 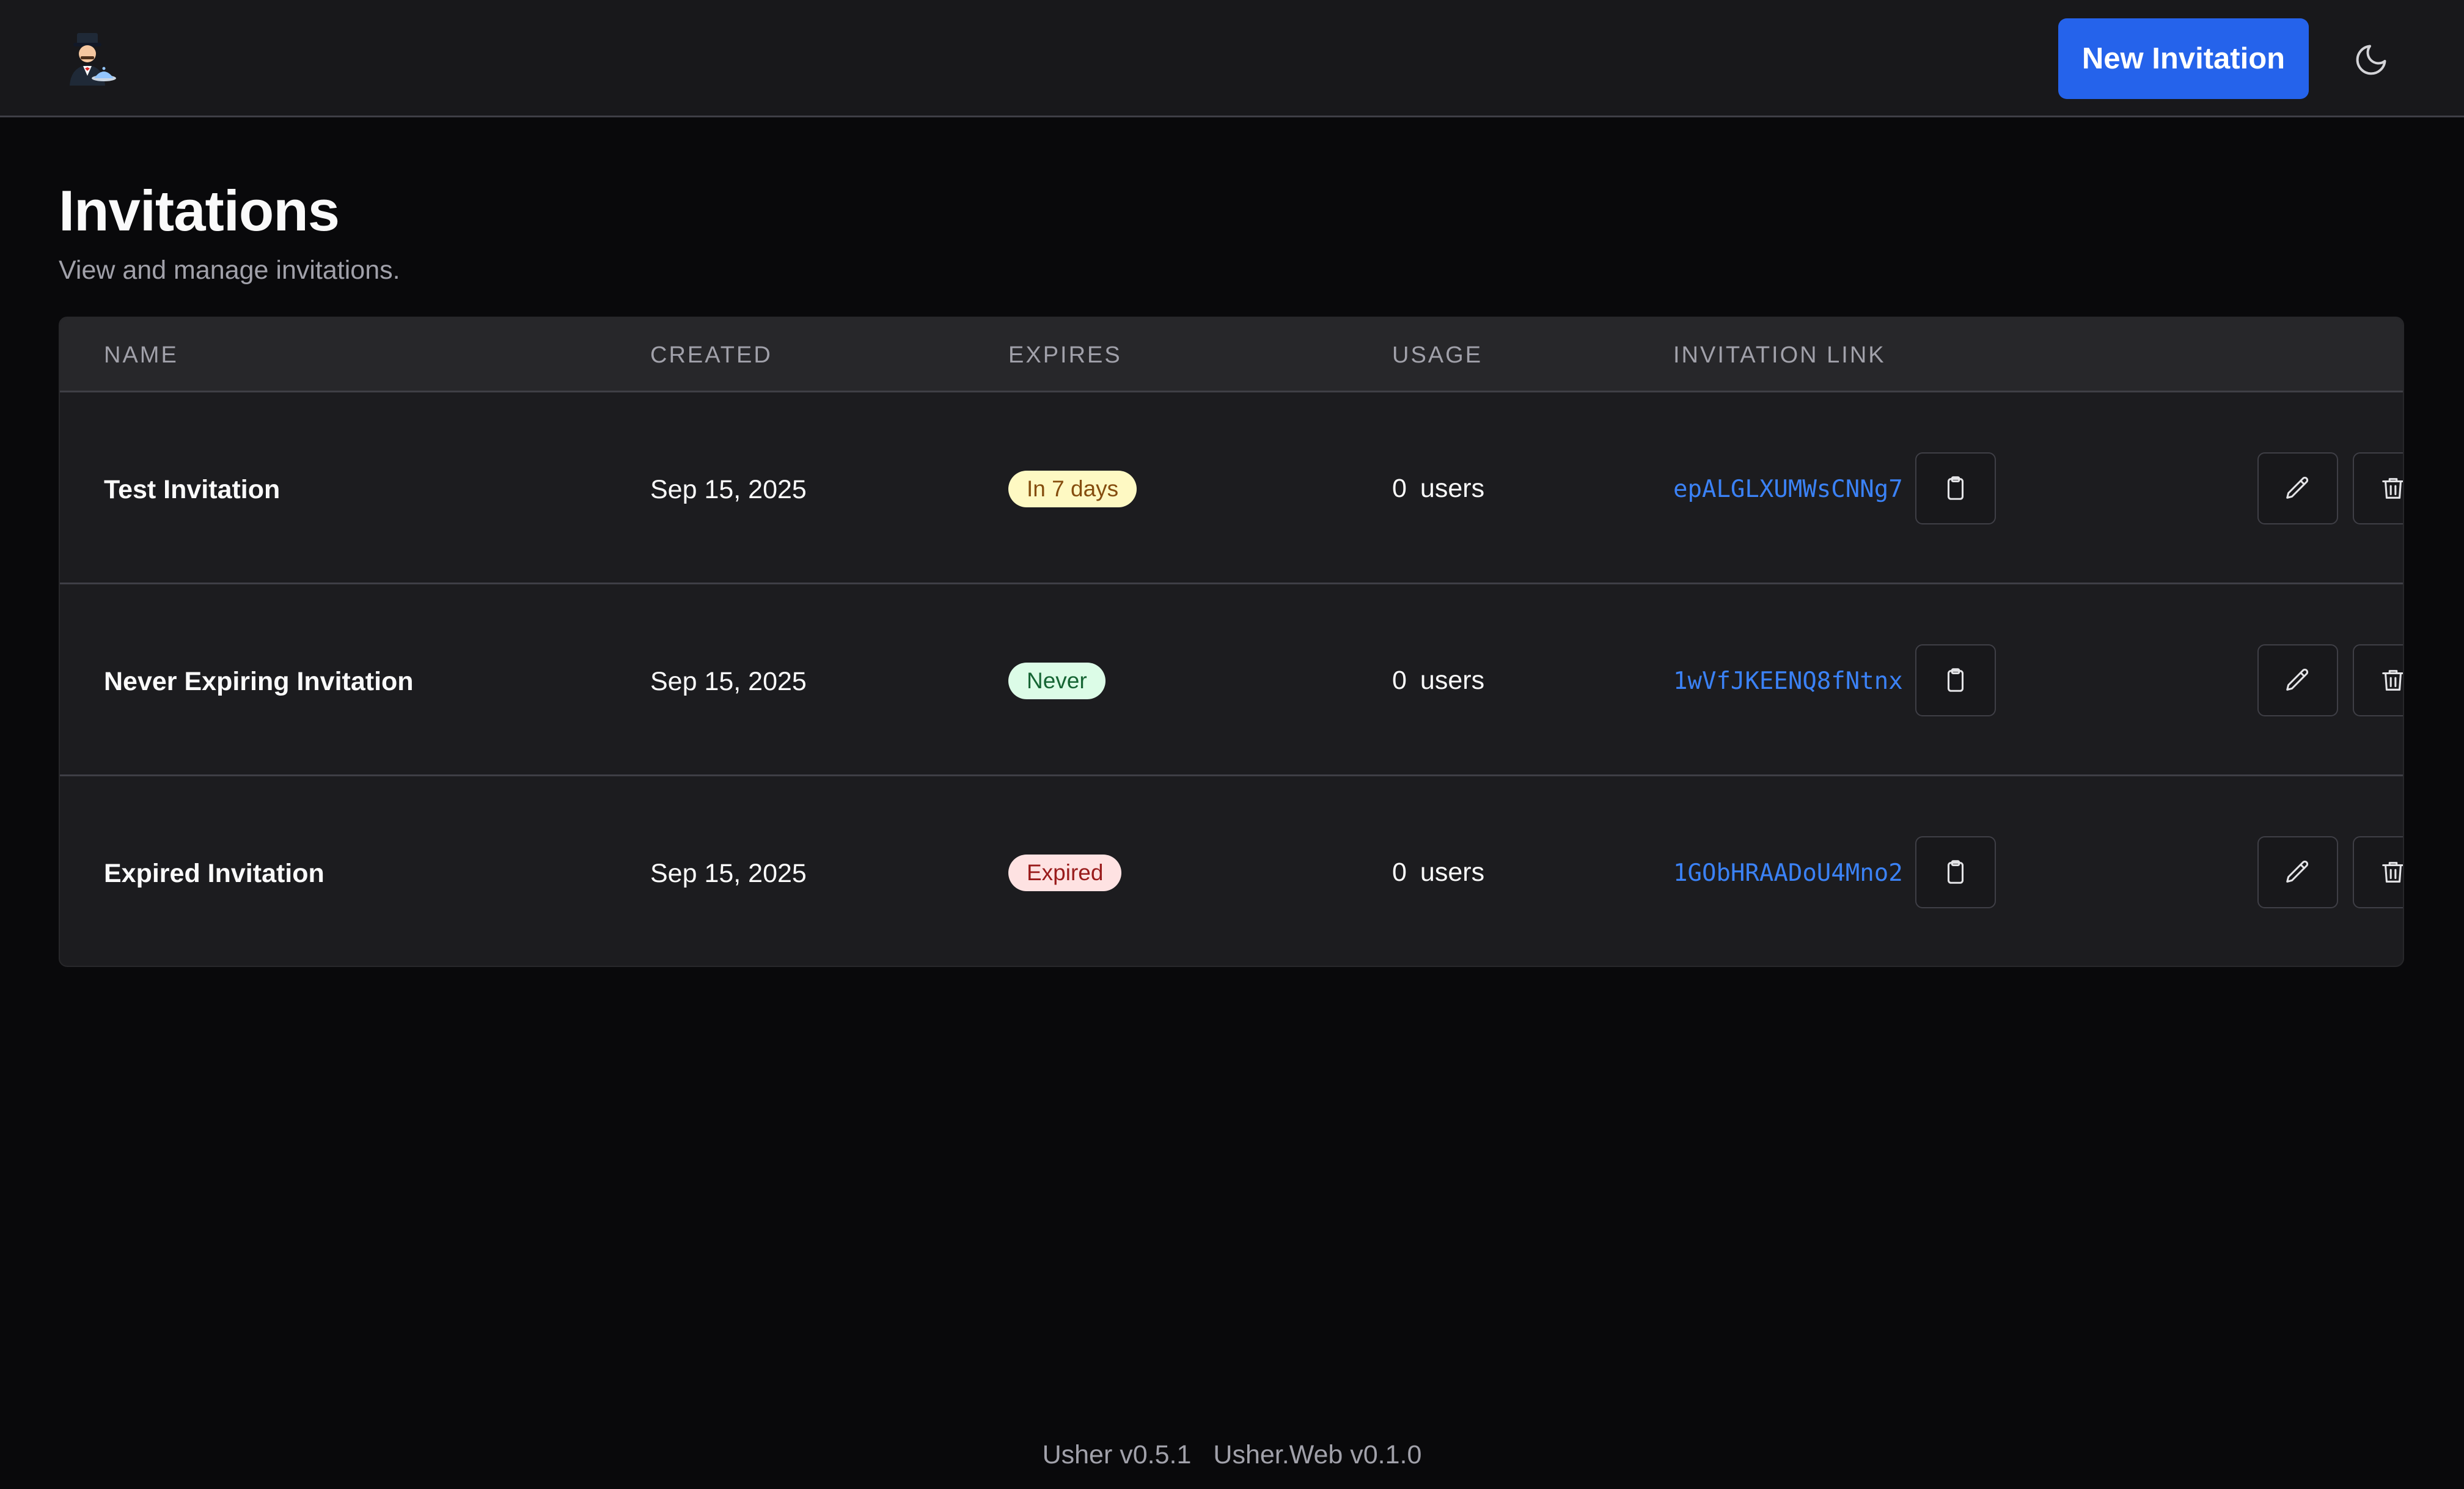 I want to click on top-header: New Invitation, so click(x=1232, y=58).